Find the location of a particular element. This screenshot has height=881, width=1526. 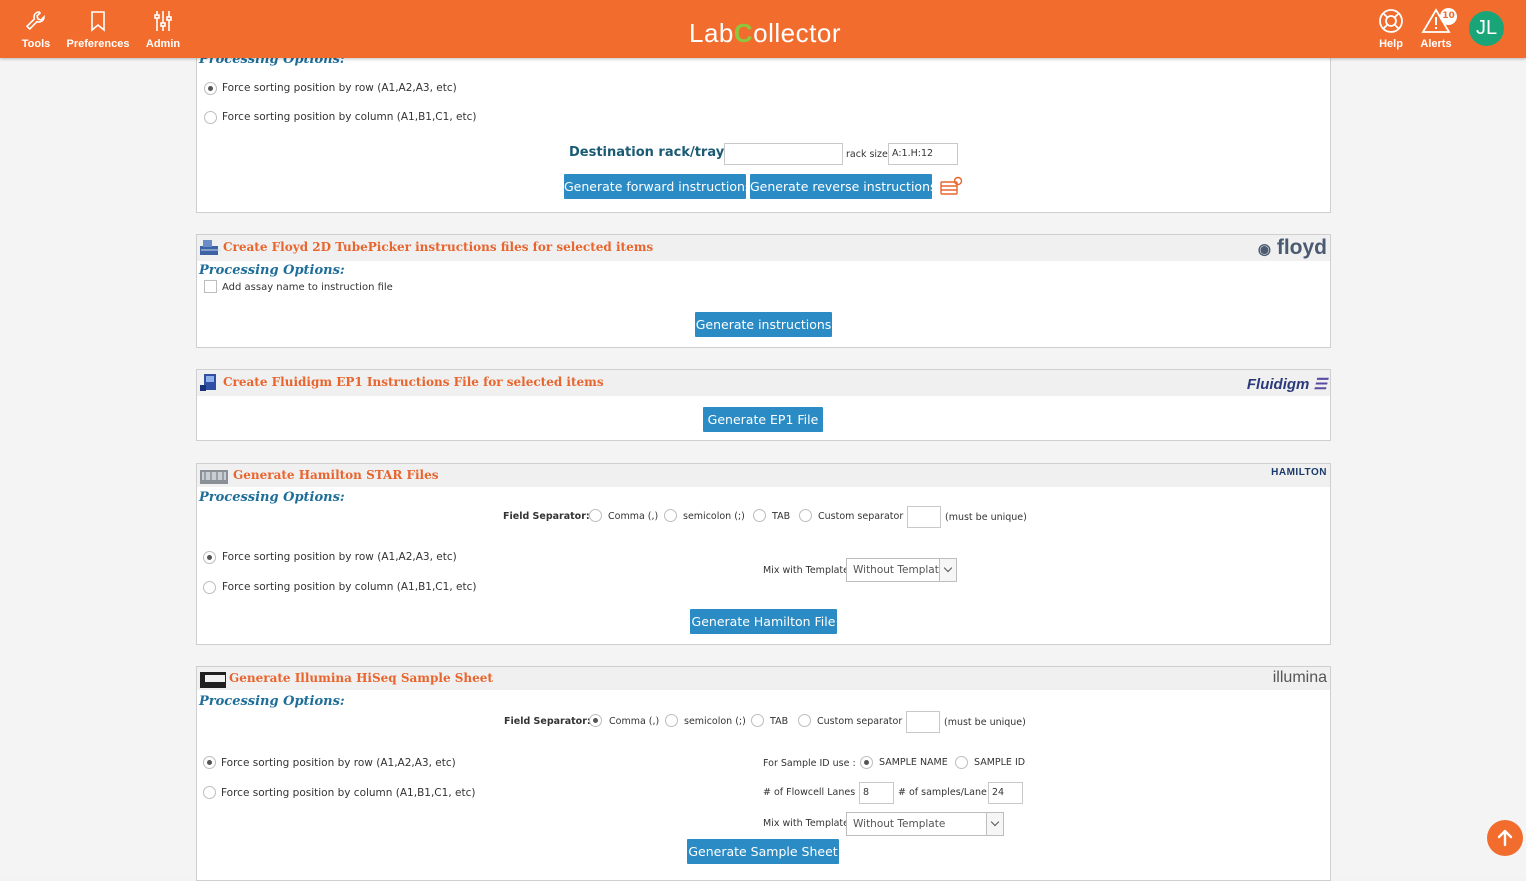

hamilton-robot-icon is located at coordinates (214, 477).